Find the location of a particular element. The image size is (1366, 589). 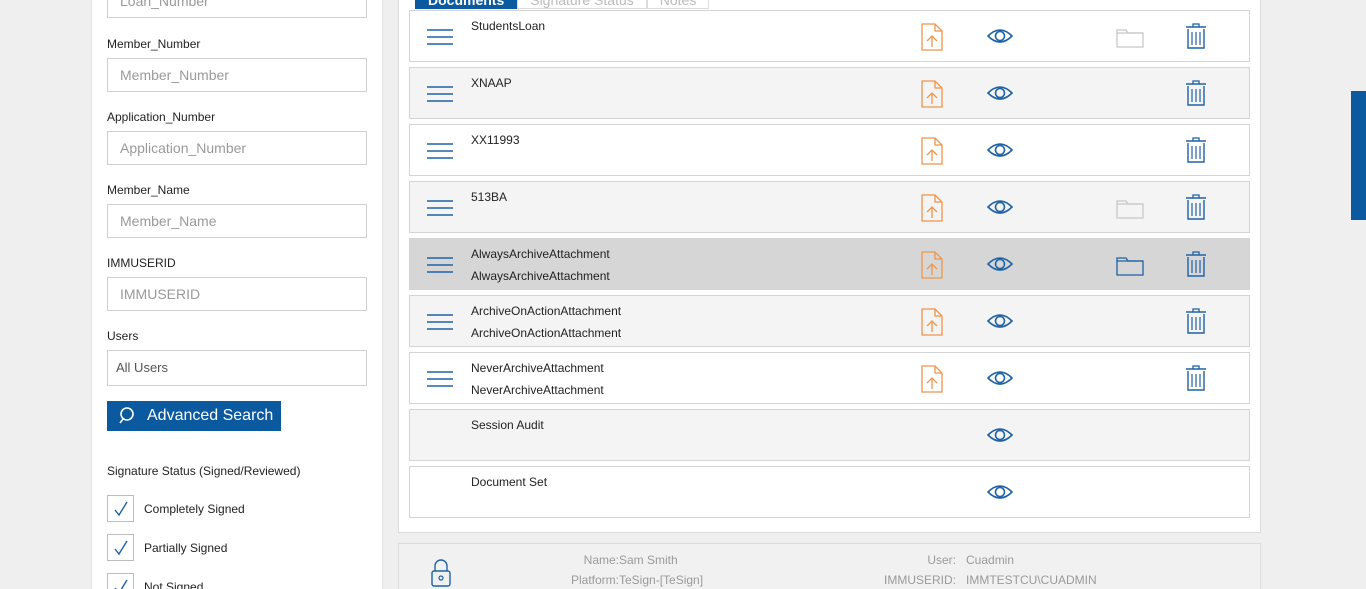

immuserid-info-label: IMMUSERID: is located at coordinates (920, 580).